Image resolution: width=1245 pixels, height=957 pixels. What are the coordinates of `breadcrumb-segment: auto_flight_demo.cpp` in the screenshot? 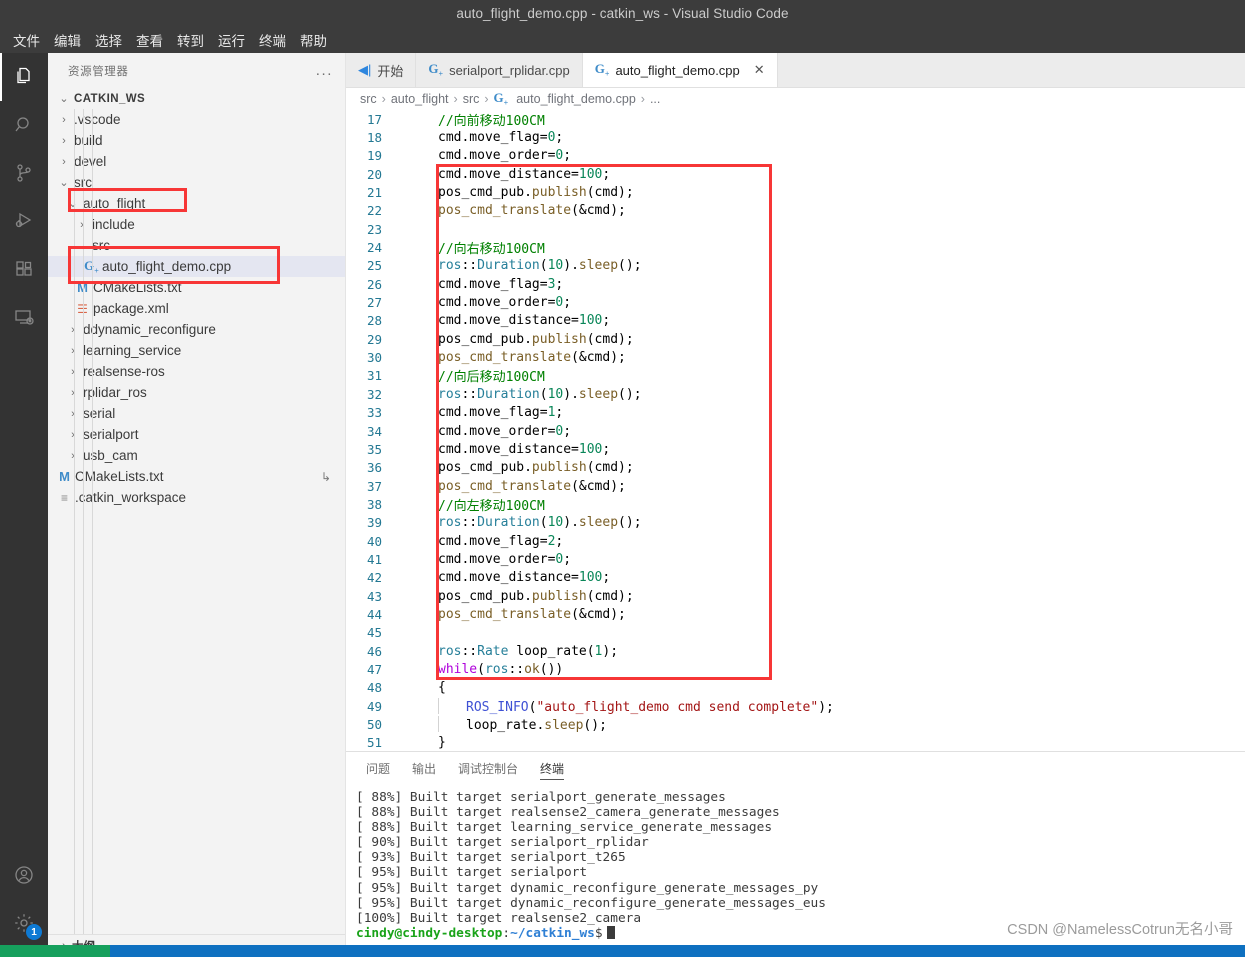 It's located at (576, 99).